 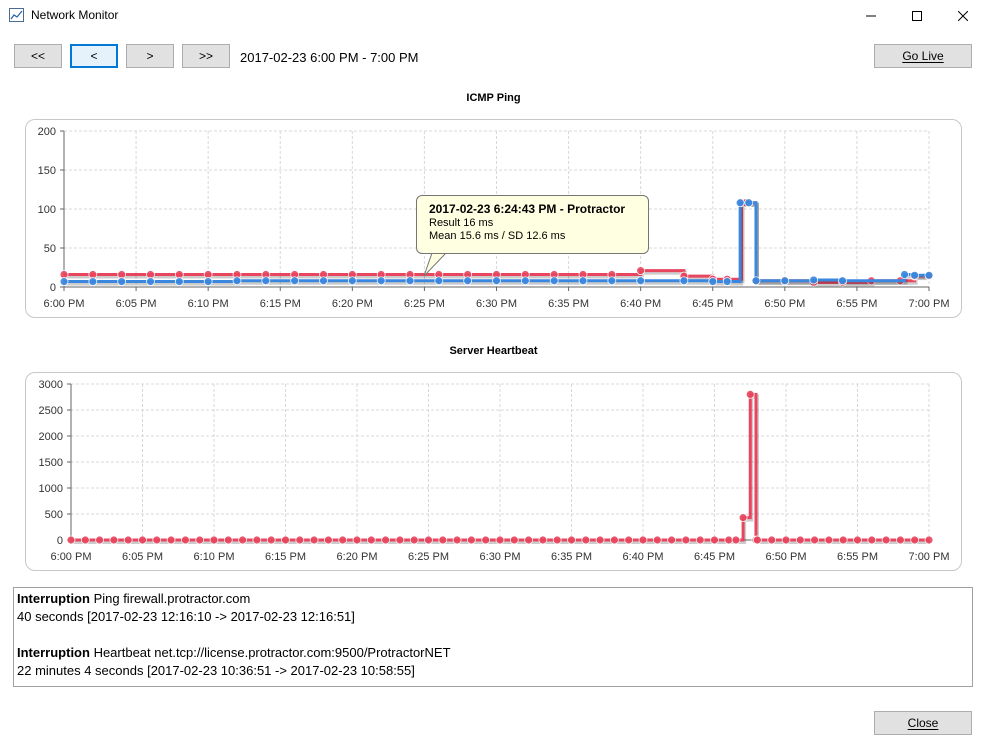 What do you see at coordinates (206, 56) in the screenshot?
I see `last-page-button: >>` at bounding box center [206, 56].